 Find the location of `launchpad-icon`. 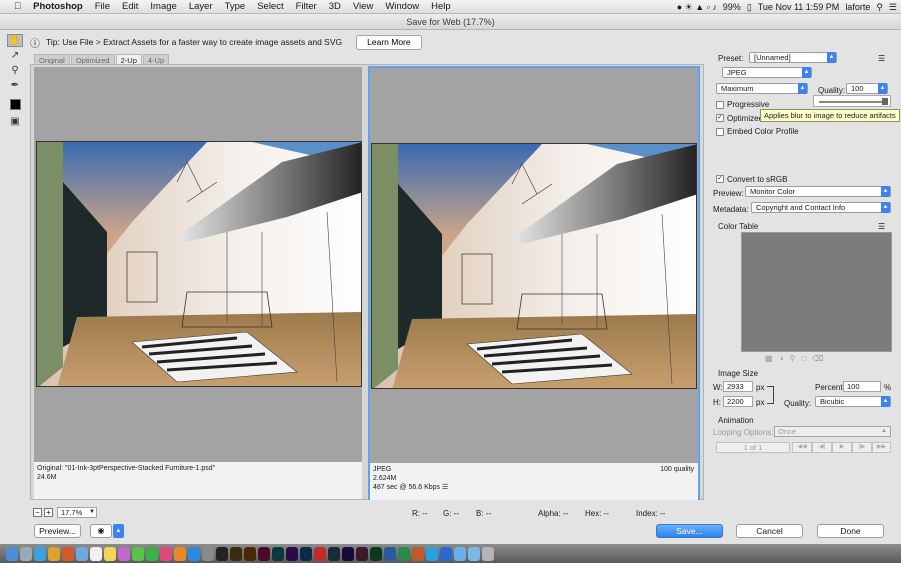

launchpad-icon is located at coordinates (26, 553).